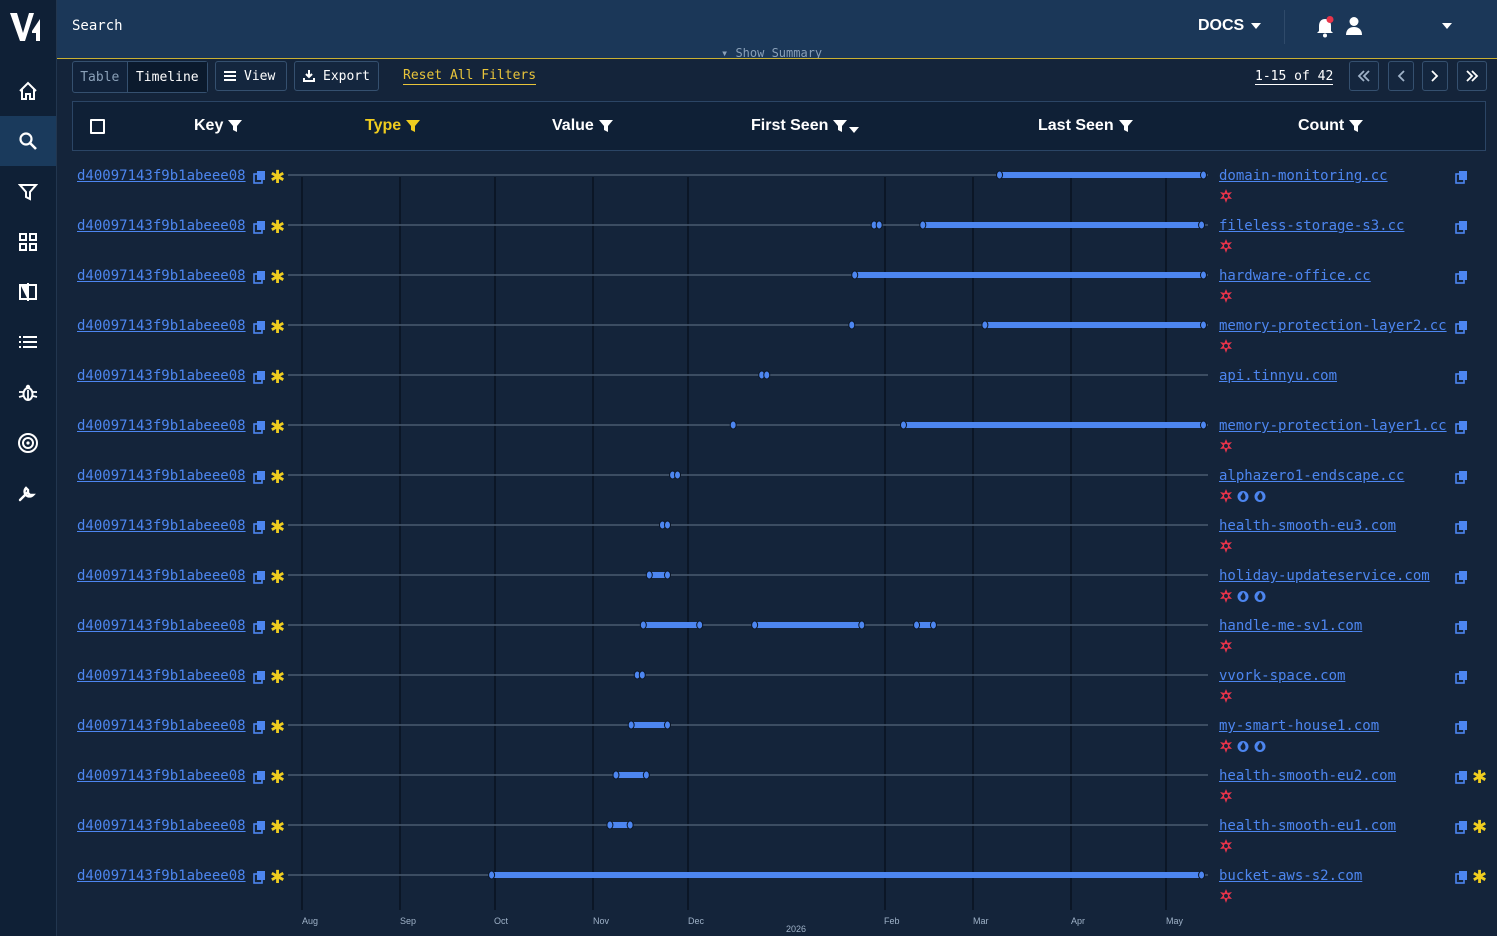 Image resolution: width=1497 pixels, height=936 pixels. I want to click on last-page-button, so click(1472, 76).